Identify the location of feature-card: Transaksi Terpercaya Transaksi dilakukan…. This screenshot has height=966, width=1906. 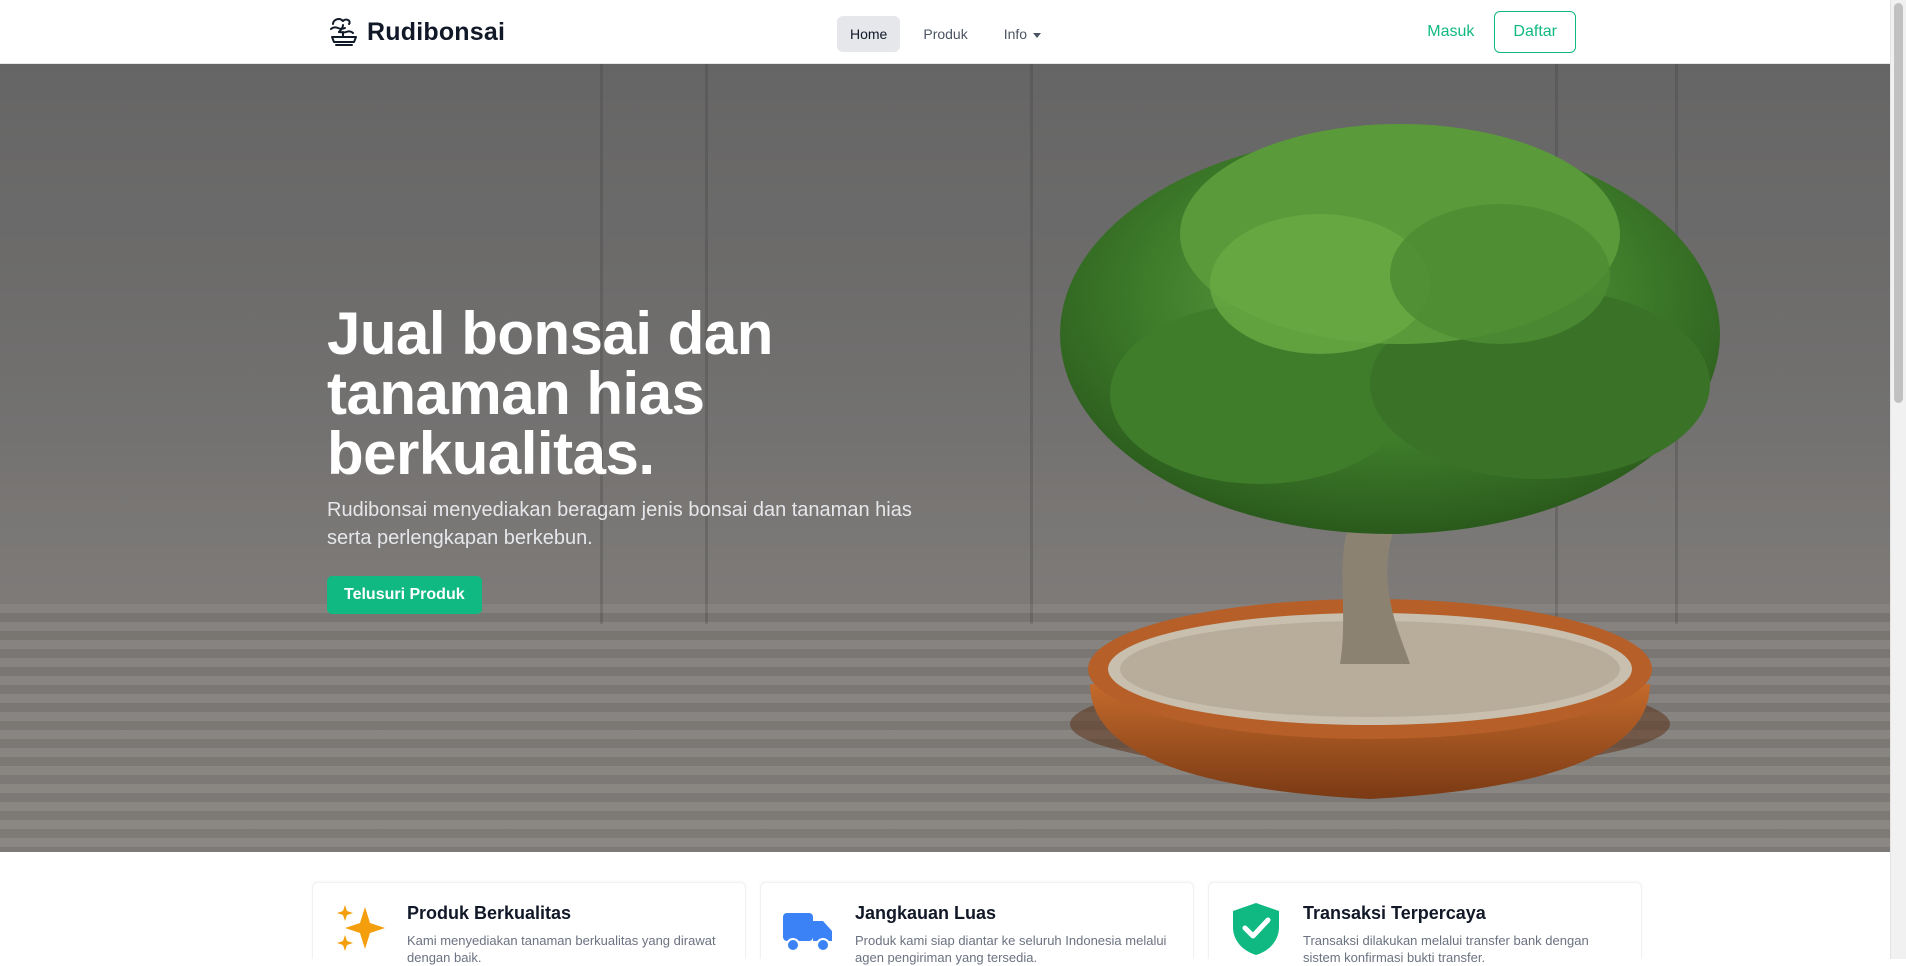
(1425, 923).